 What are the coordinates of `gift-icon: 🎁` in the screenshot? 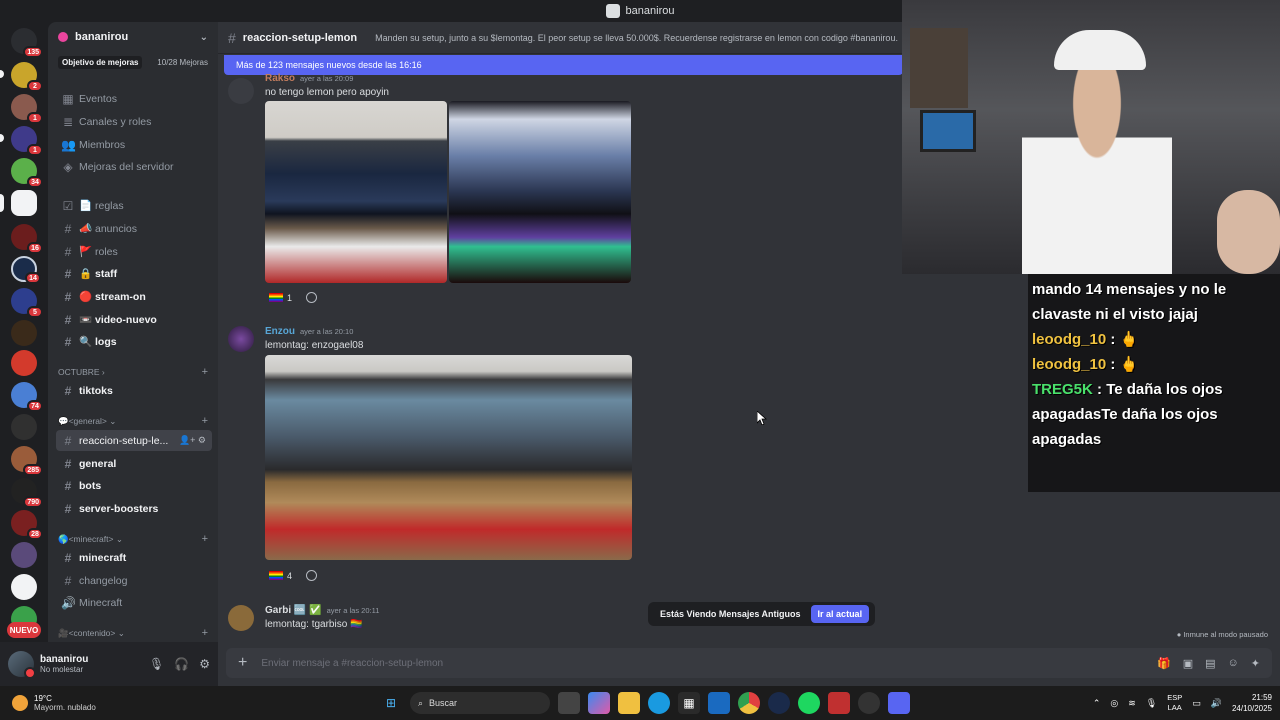 It's located at (1164, 663).